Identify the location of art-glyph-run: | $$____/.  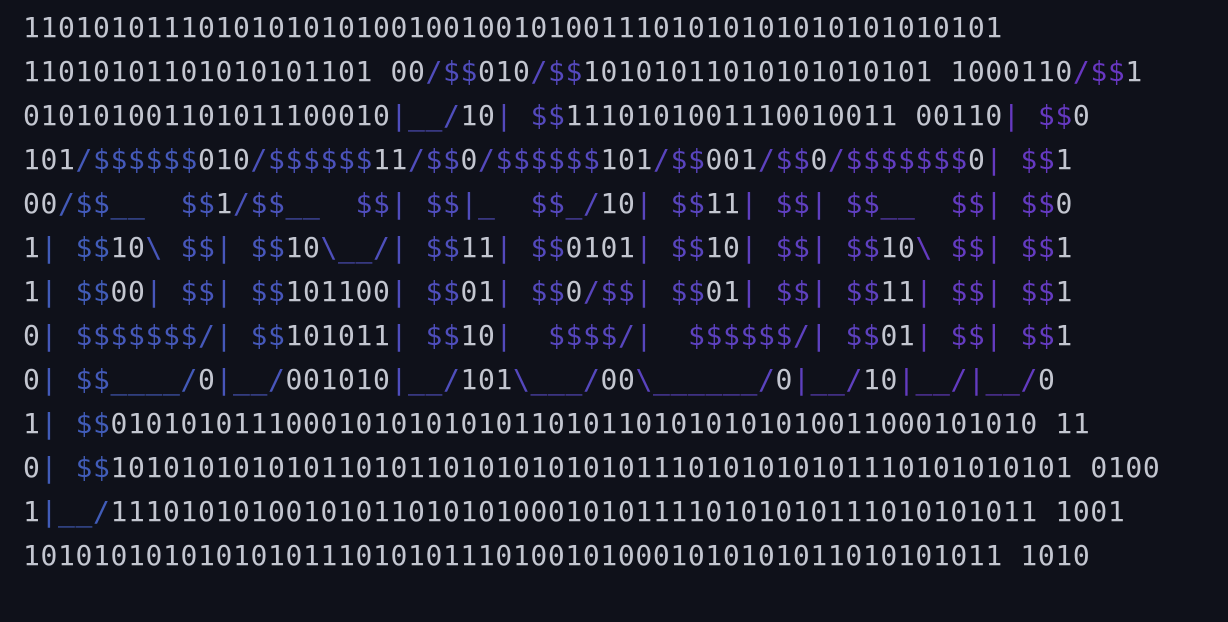
(119, 379).